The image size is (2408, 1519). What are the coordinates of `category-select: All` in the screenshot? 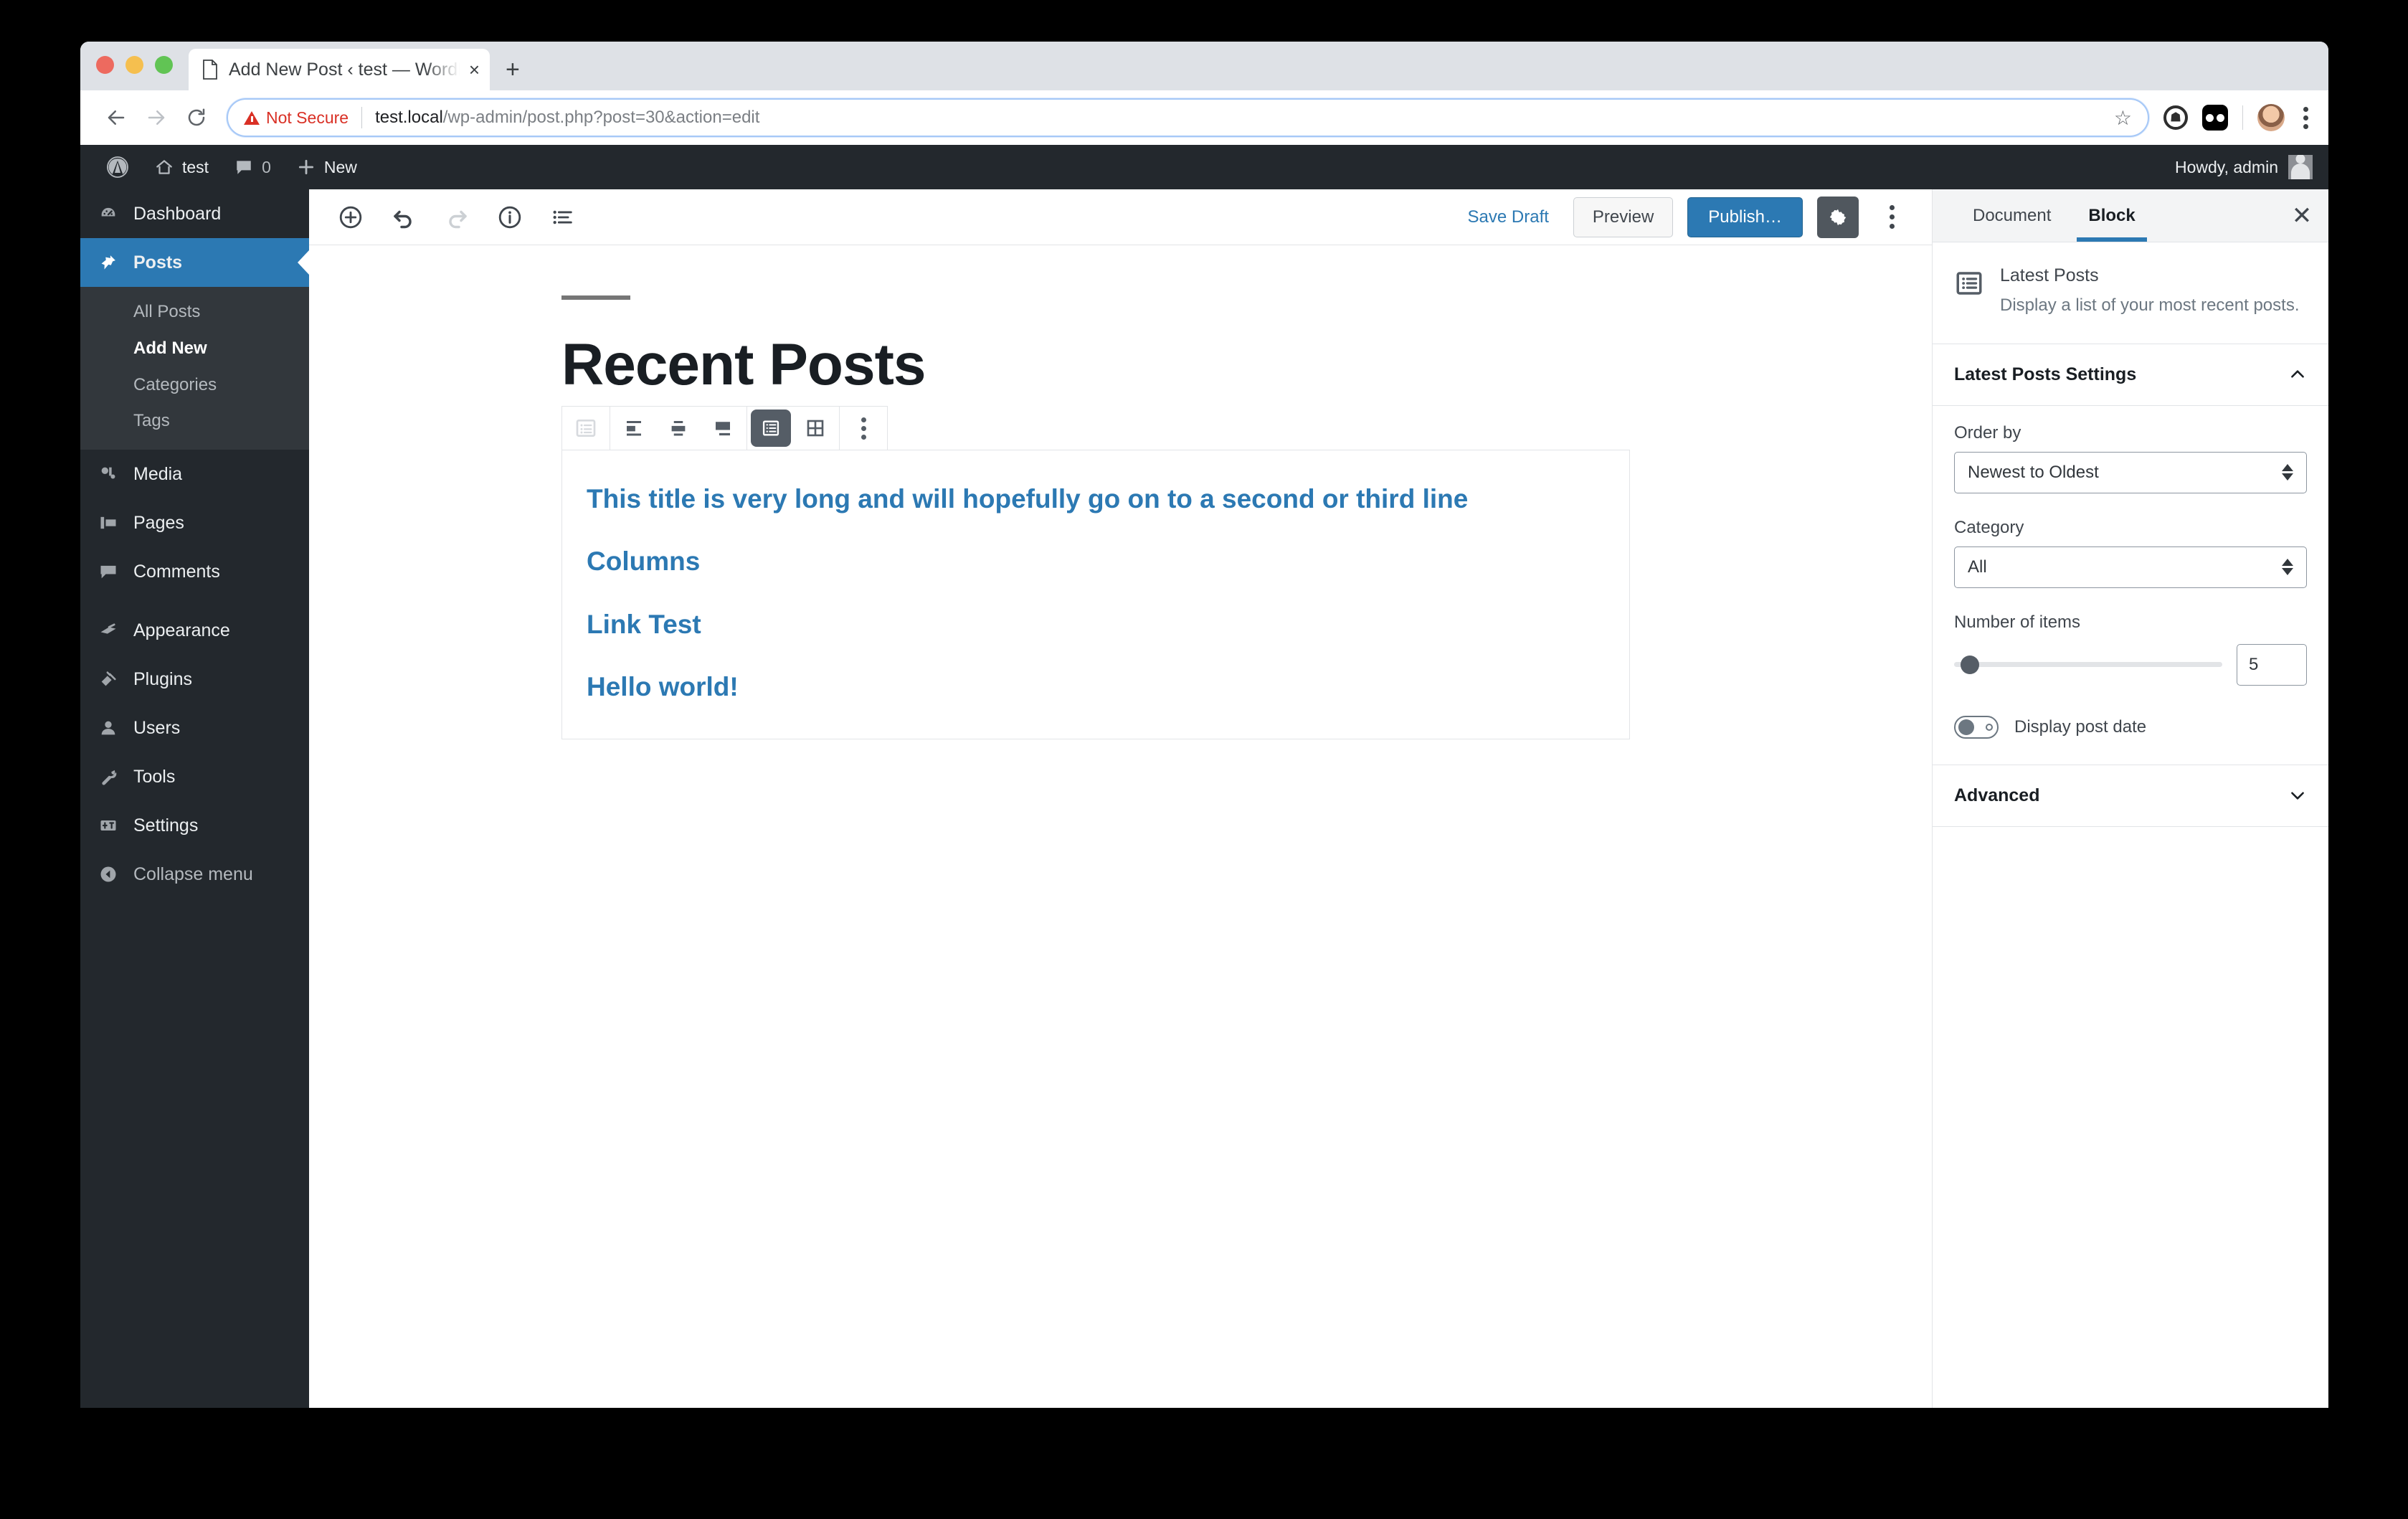 It's located at (2130, 567).